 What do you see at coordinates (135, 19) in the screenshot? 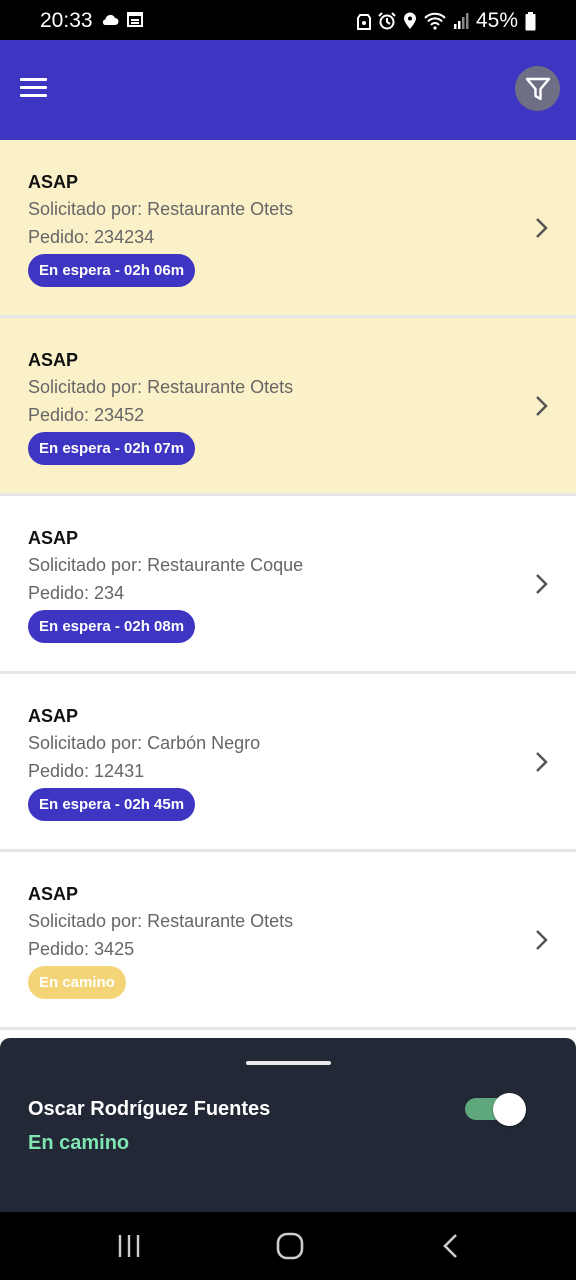
I see `calendar-icon` at bounding box center [135, 19].